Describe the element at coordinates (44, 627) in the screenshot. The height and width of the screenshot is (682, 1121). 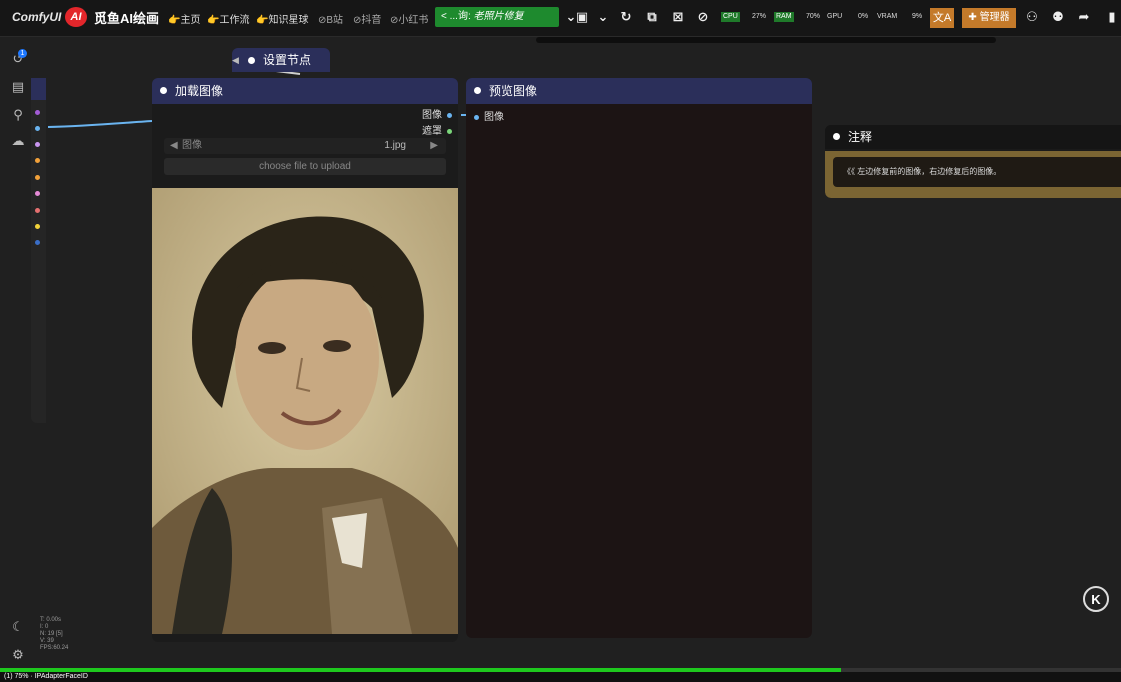
I see `stat-i: I: 0` at that location.